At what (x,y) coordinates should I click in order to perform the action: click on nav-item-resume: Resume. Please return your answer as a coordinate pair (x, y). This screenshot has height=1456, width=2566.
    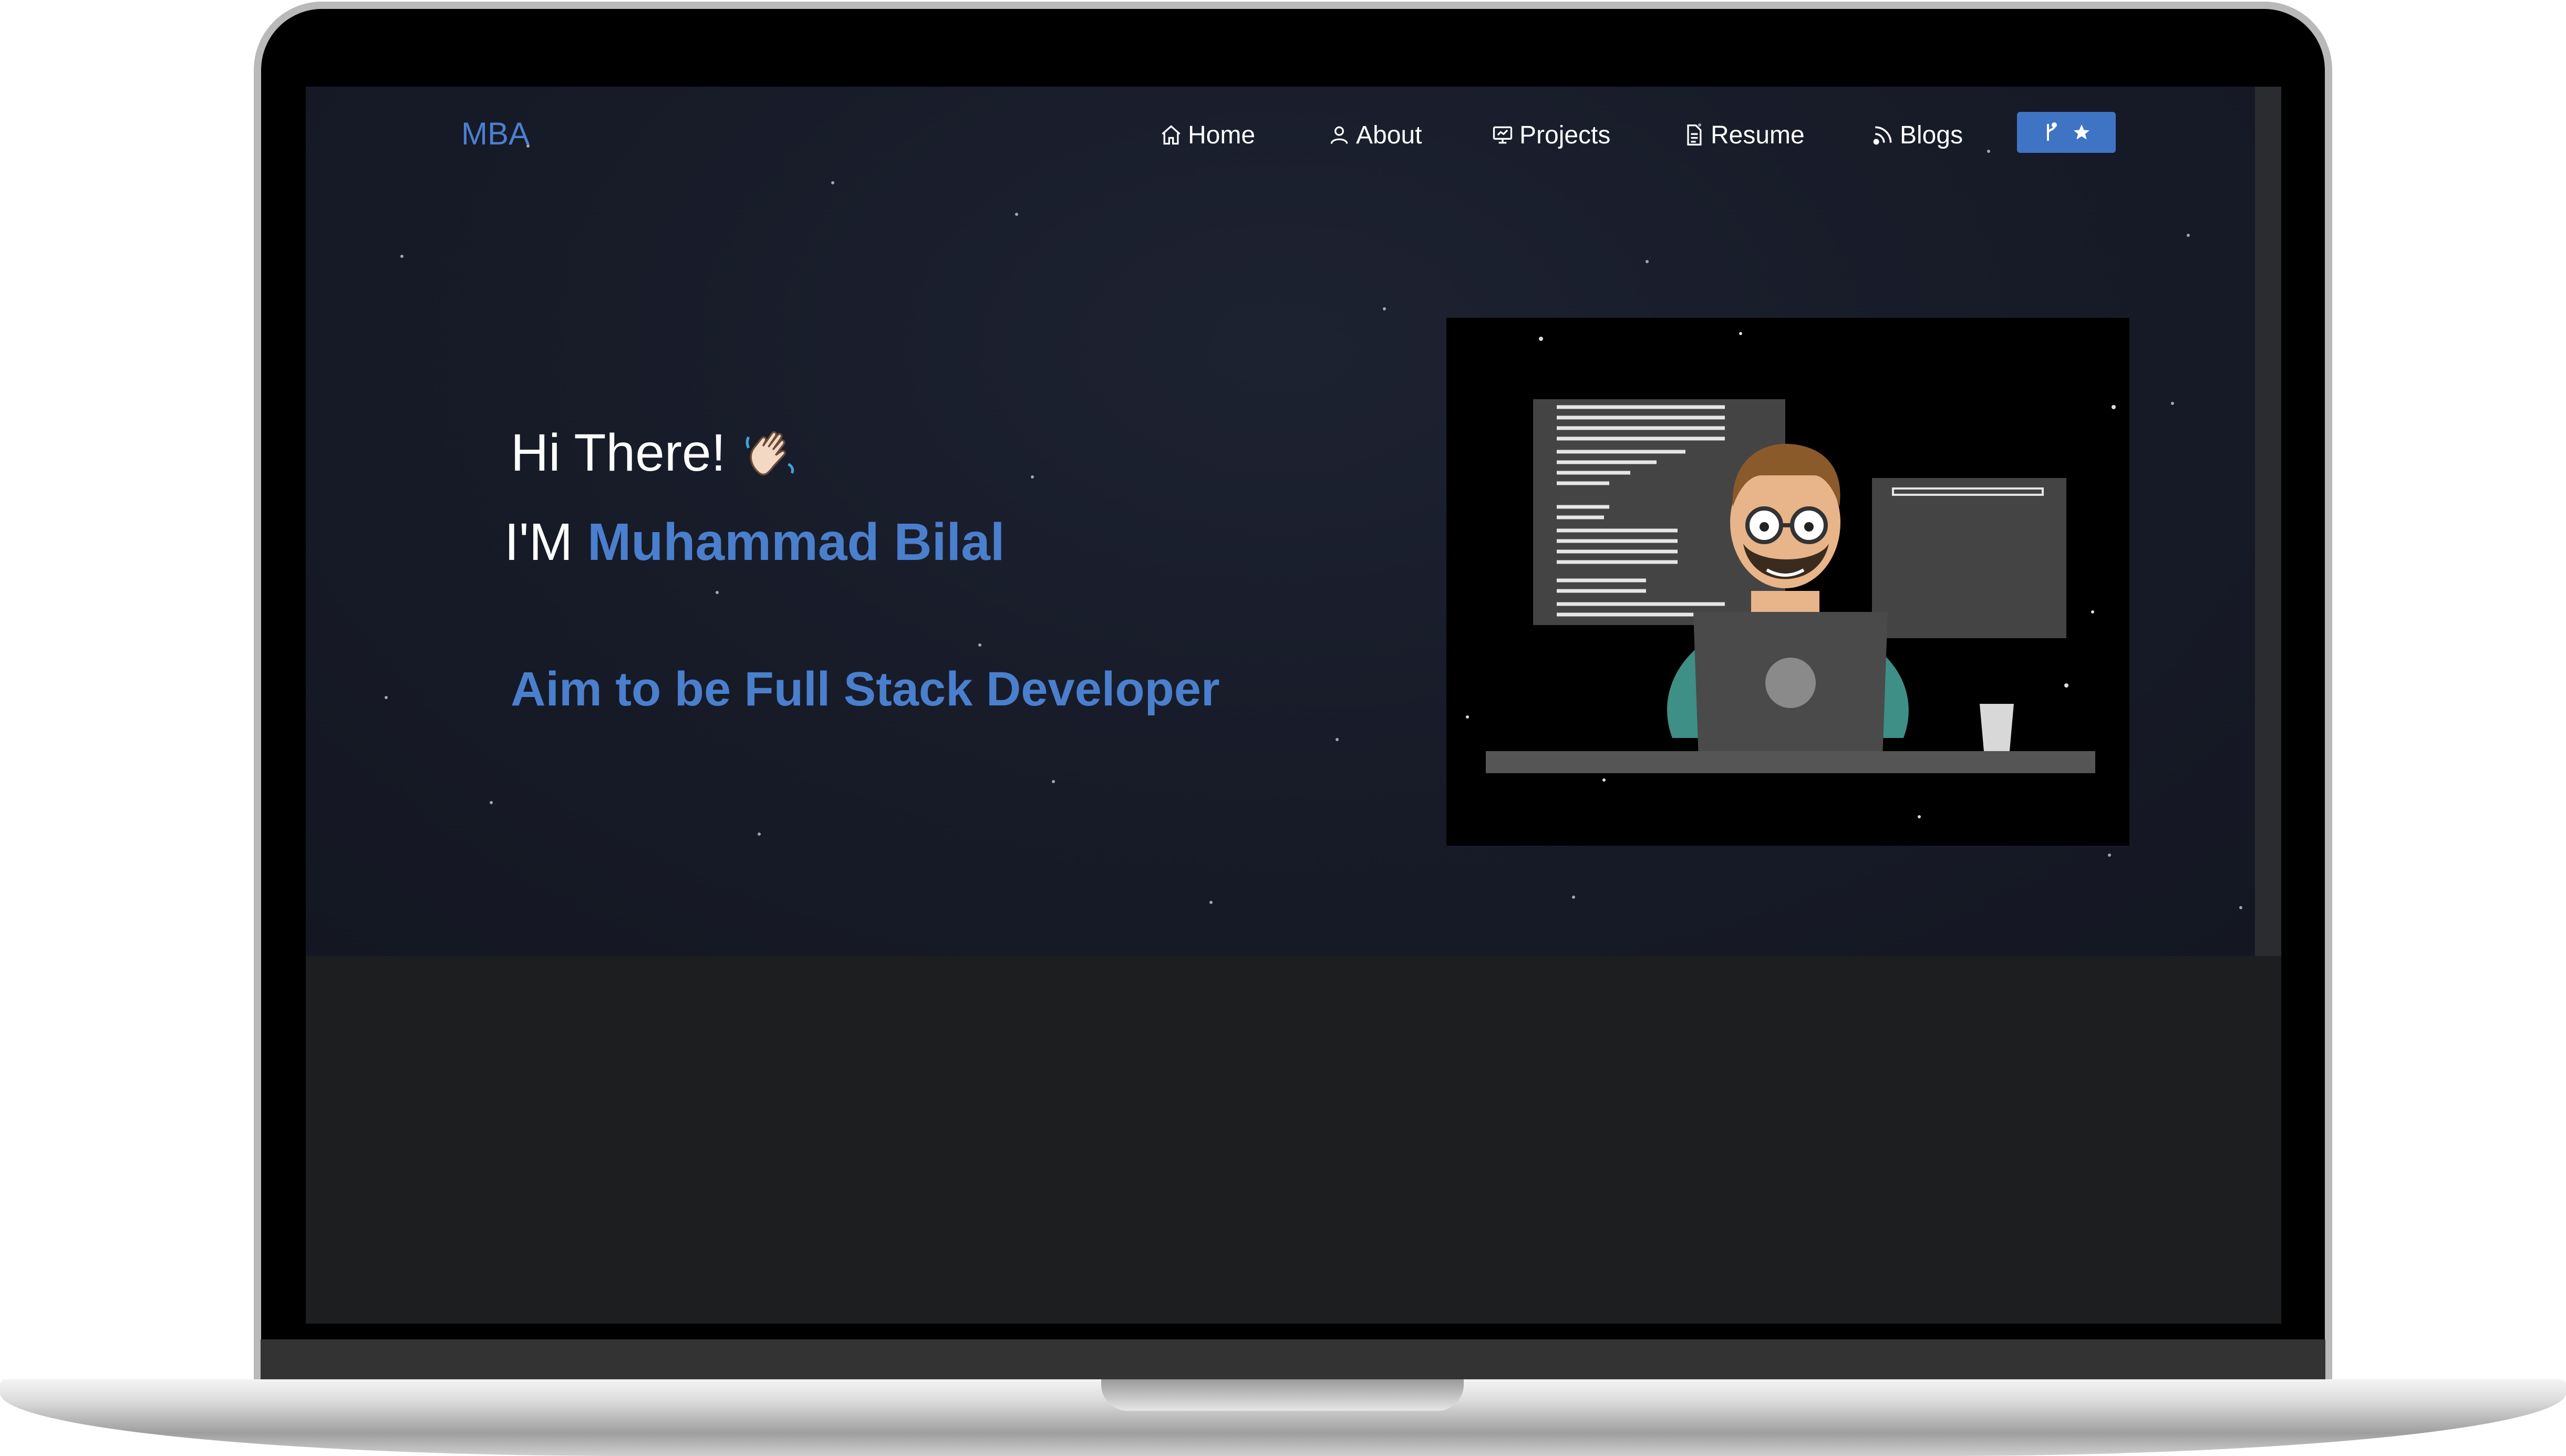
    Looking at the image, I should click on (1744, 135).